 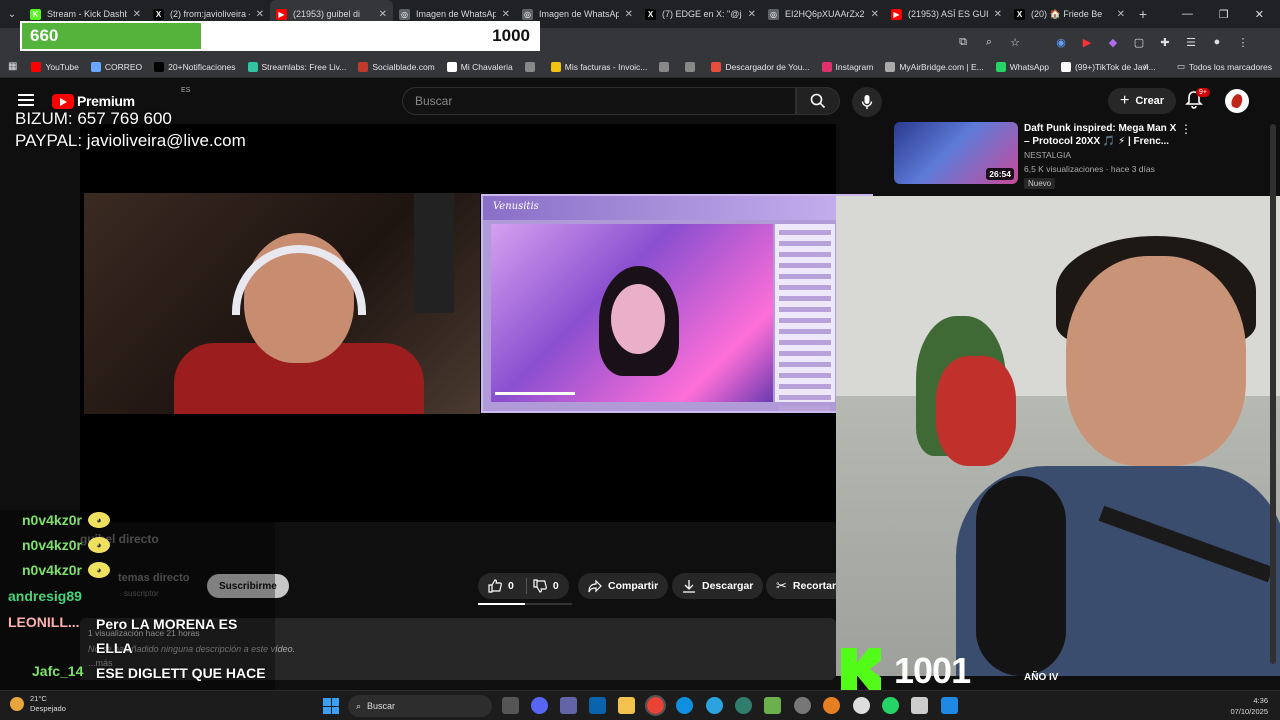 What do you see at coordinates (1259, 14) in the screenshot?
I see `close-window-icon: ✕` at bounding box center [1259, 14].